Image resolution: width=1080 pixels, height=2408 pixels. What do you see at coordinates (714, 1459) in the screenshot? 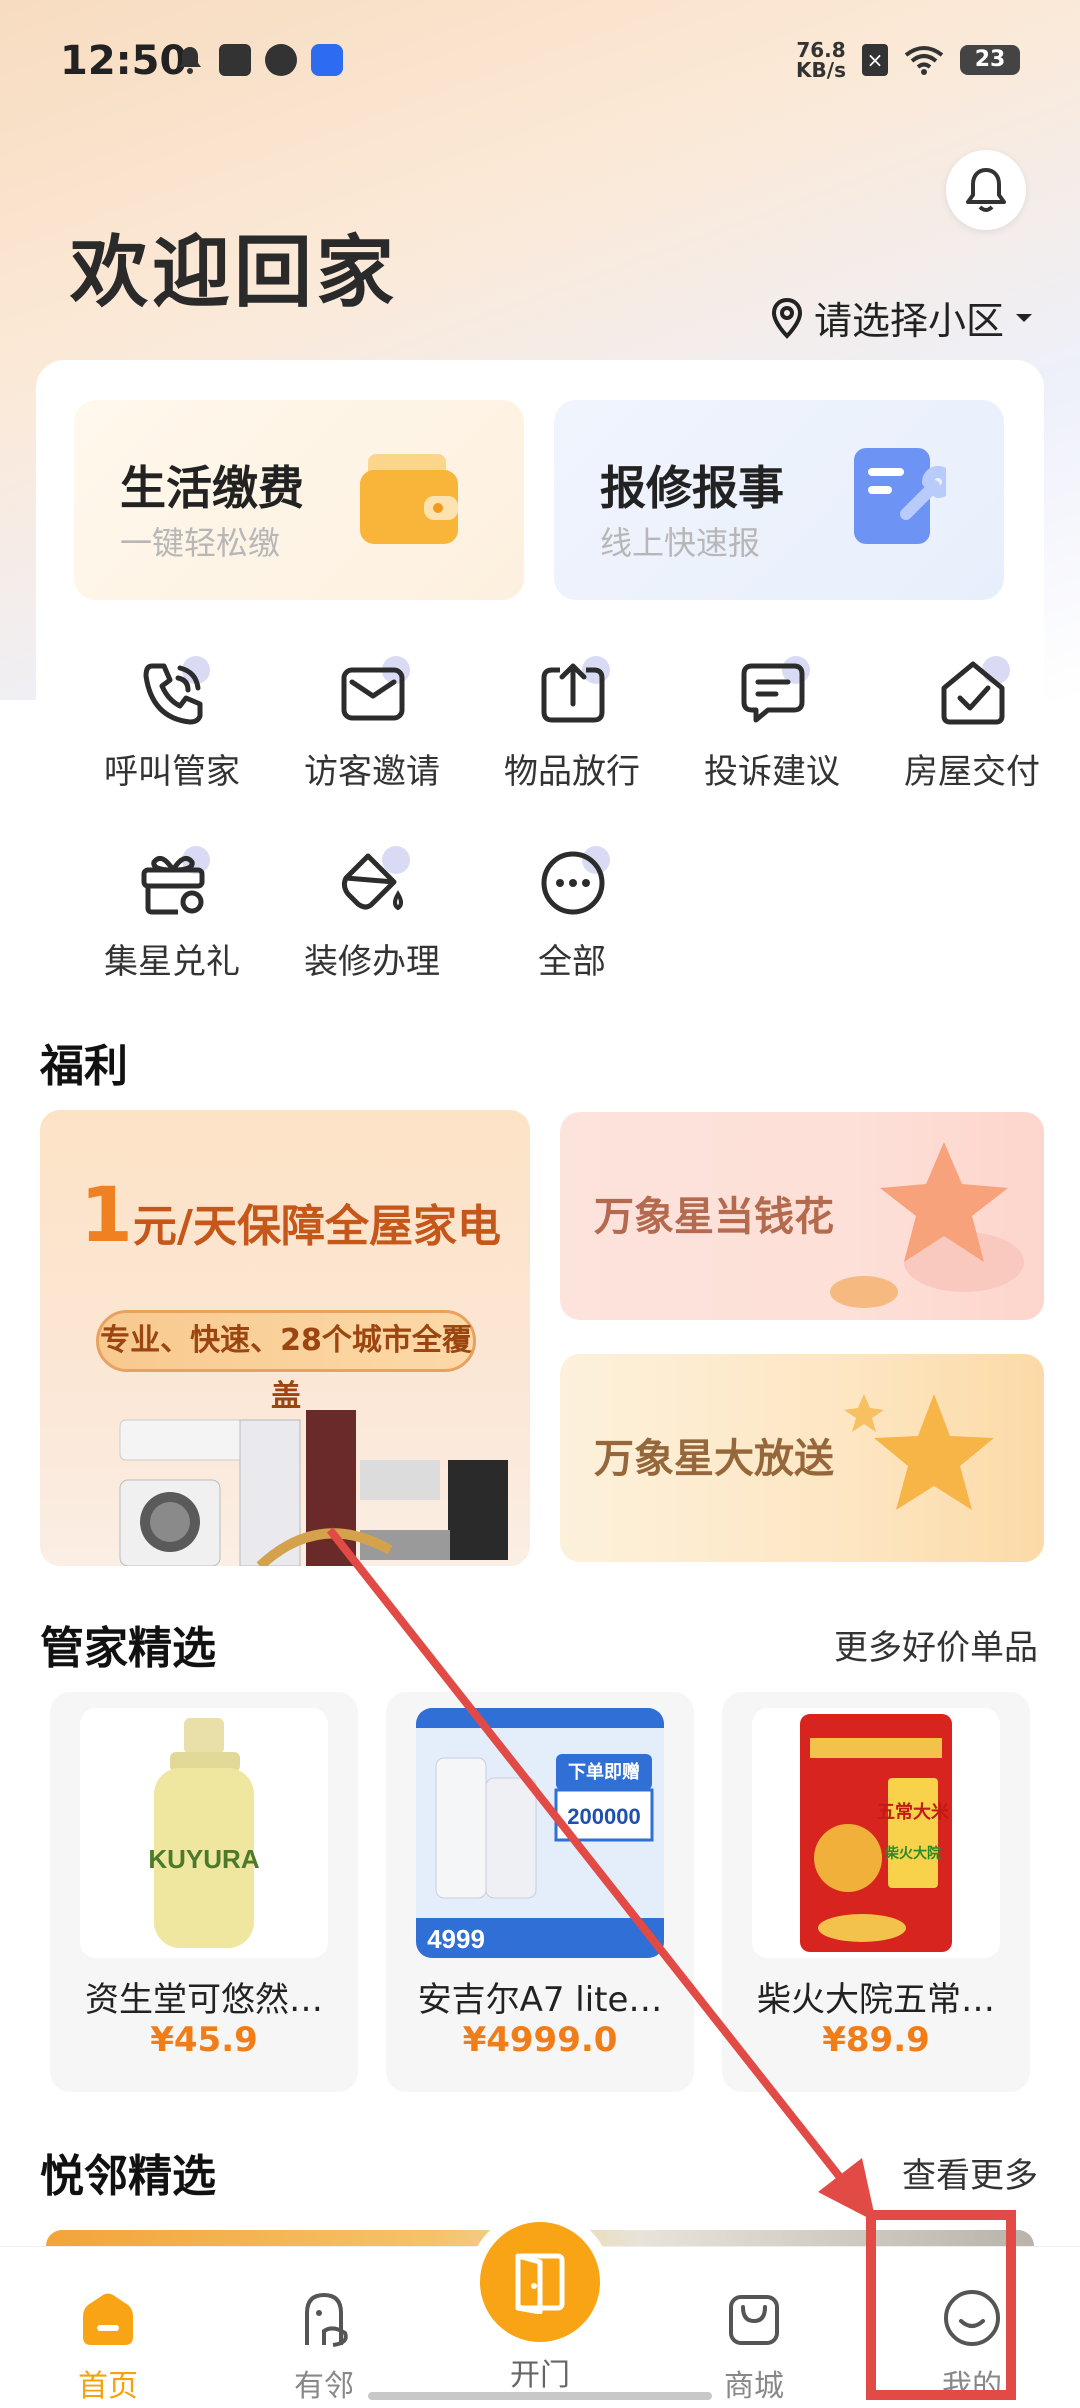
I see `star-giveaway-banner-title: 万象星大放送` at bounding box center [714, 1459].